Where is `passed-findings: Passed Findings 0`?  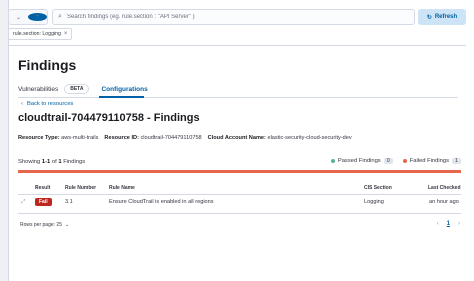 passed-findings: Passed Findings 0 is located at coordinates (361, 161).